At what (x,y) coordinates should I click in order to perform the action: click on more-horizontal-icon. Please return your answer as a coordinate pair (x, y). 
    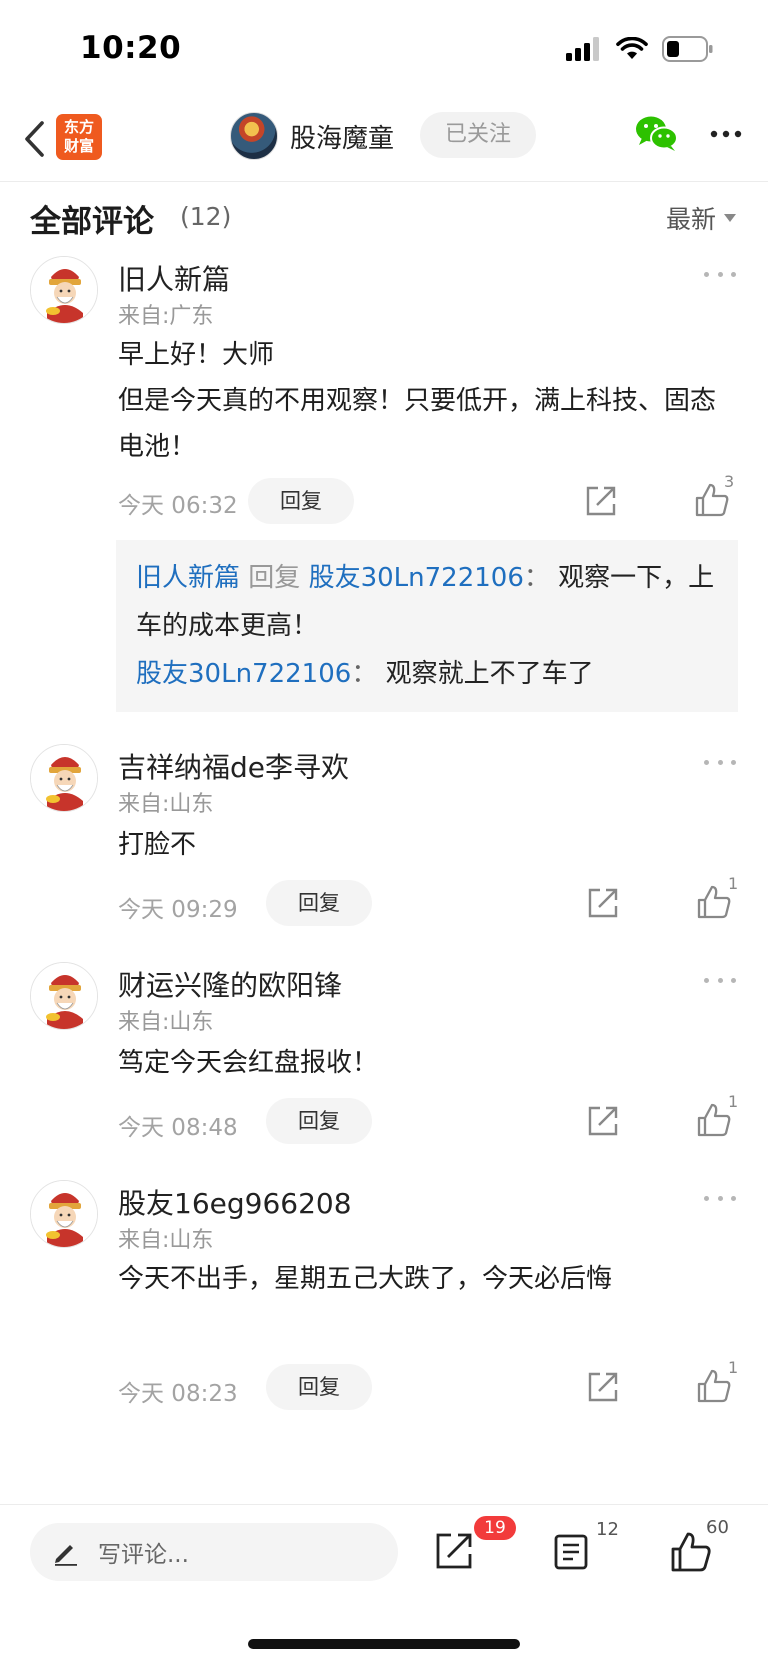
    Looking at the image, I should click on (726, 134).